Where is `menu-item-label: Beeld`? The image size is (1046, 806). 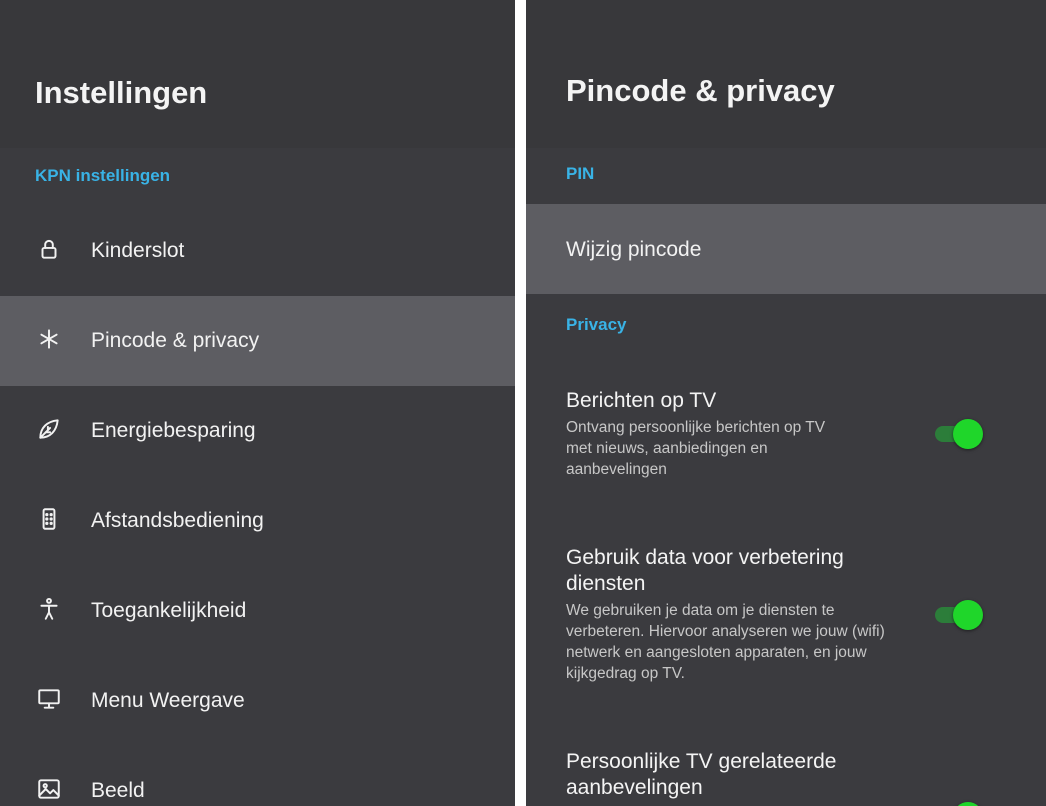
menu-item-label: Beeld is located at coordinates (118, 790).